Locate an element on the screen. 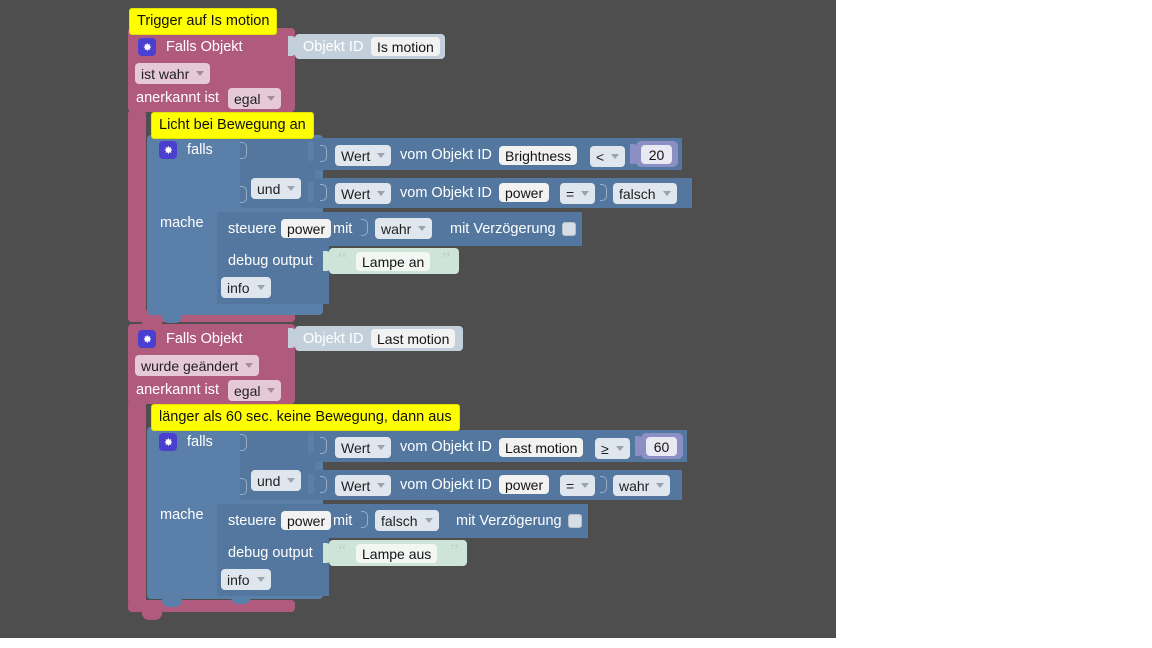 The image size is (1152, 648). action-debug-1-label: debug output is located at coordinates (270, 261).